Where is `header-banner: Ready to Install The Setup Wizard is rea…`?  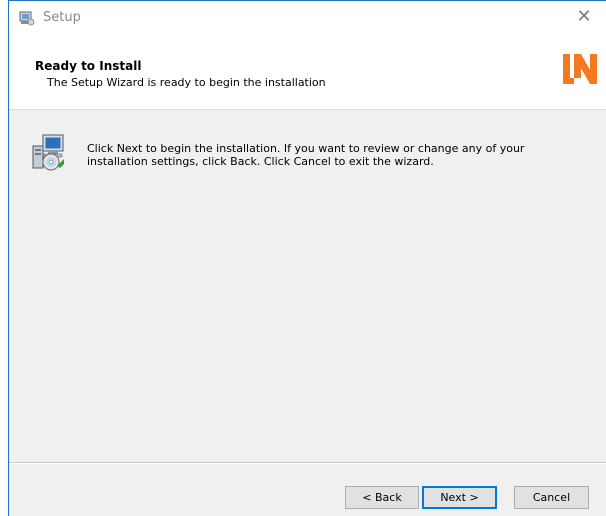 header-banner: Ready to Install The Setup Wizard is rea… is located at coordinates (307, 73).